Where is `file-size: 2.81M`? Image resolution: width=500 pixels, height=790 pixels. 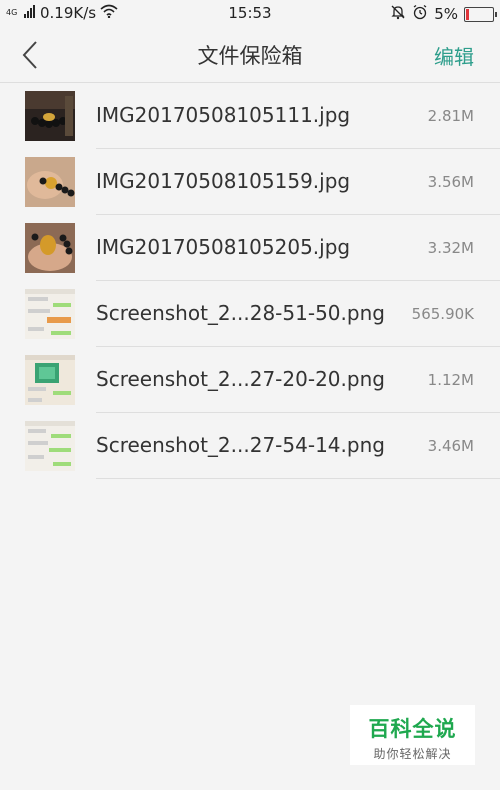
file-size: 2.81M is located at coordinates (450, 116).